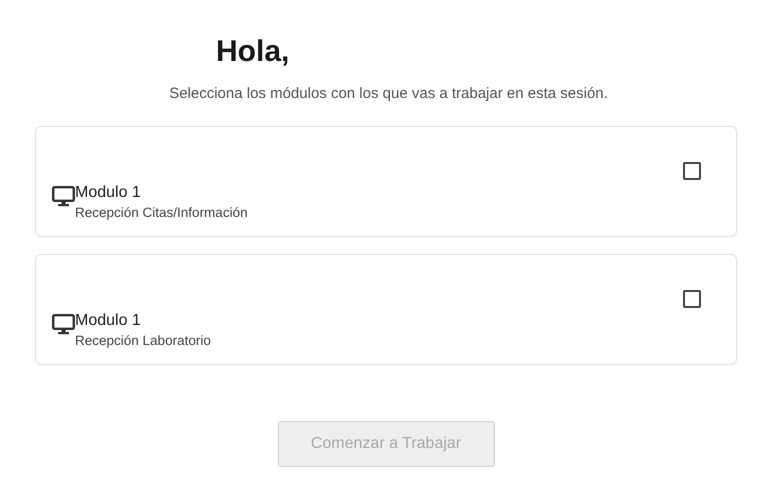 The height and width of the screenshot is (503, 775). I want to click on module-description: Recepción Citas/Información, so click(161, 213).